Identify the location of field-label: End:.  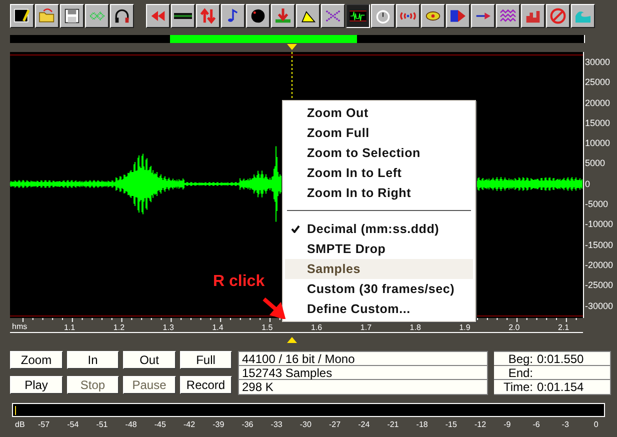
(520, 372).